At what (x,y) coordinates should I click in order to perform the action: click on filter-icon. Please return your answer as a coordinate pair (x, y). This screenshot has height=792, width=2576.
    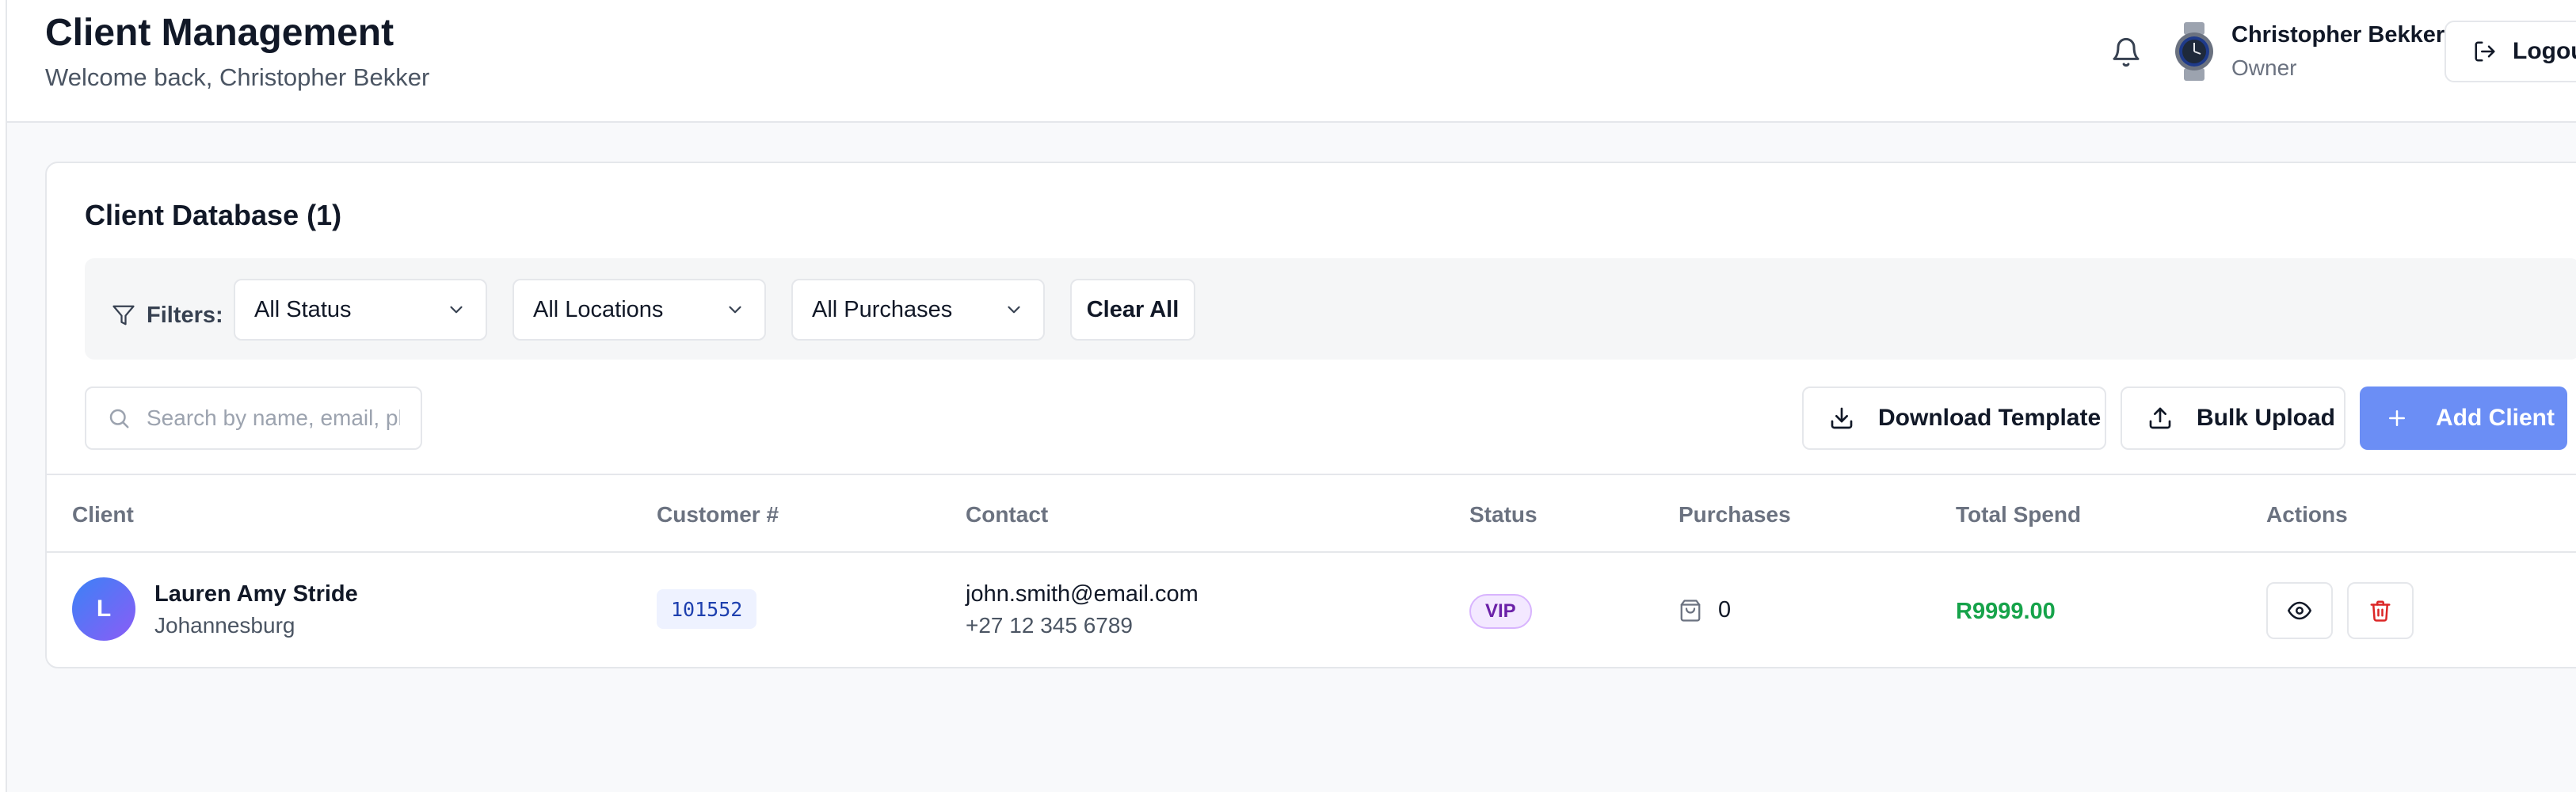
    Looking at the image, I should click on (124, 315).